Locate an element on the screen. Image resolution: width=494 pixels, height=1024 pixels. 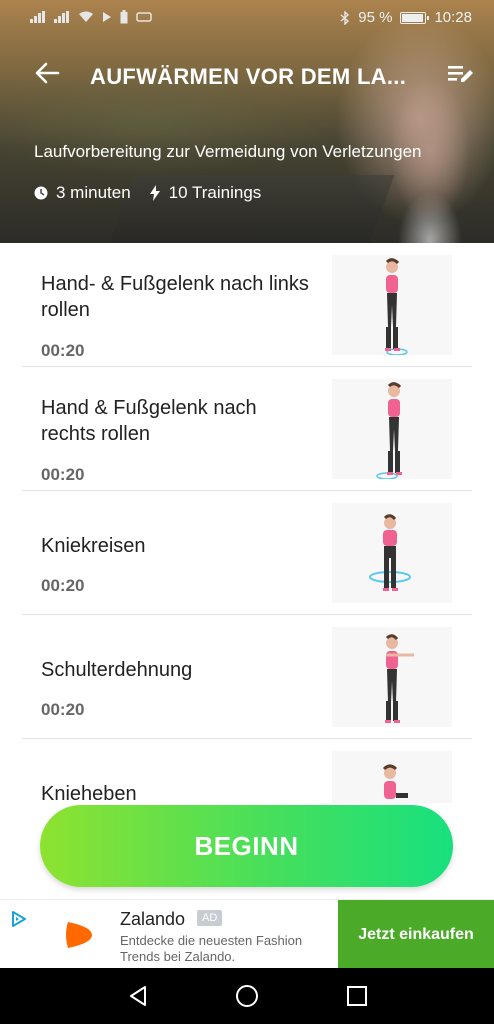
ad-cta-button: Jetzt einkaufen is located at coordinates (416, 934).